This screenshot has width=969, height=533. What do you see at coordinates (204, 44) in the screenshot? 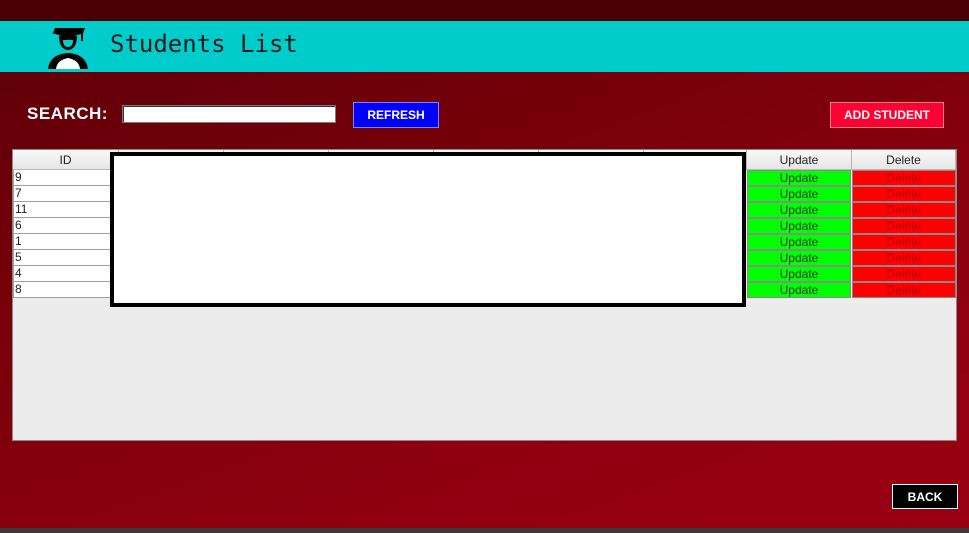
I see `page-title: Students List` at bounding box center [204, 44].